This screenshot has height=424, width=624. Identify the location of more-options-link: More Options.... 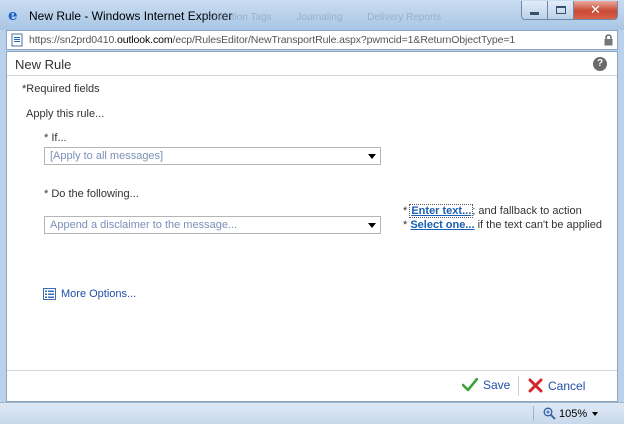
(89, 294).